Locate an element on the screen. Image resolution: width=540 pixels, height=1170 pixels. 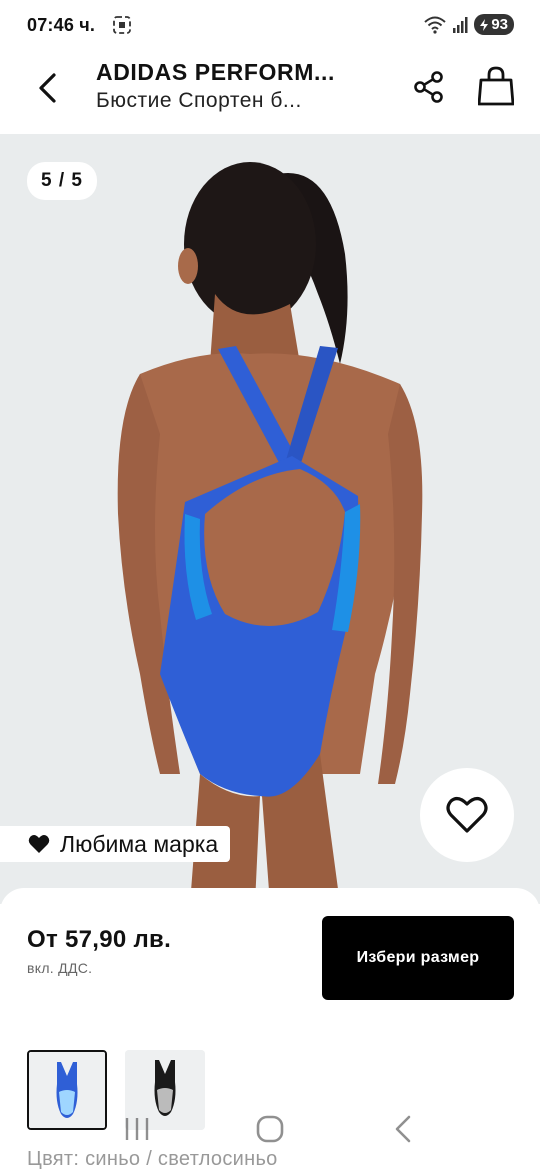
nav-back-icon is located at coordinates (403, 1129).